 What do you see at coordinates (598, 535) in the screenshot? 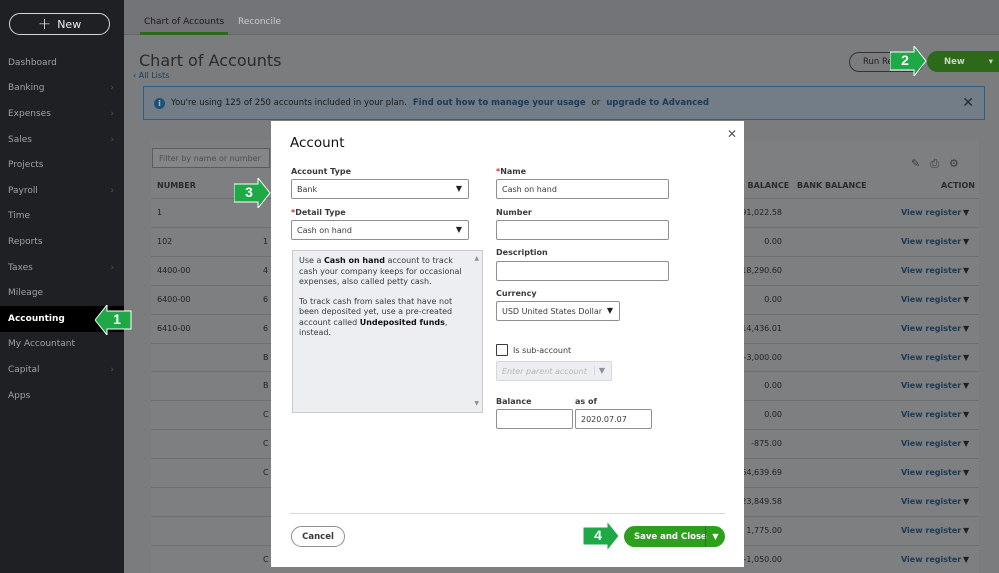
I see `step-number: 4` at bounding box center [598, 535].